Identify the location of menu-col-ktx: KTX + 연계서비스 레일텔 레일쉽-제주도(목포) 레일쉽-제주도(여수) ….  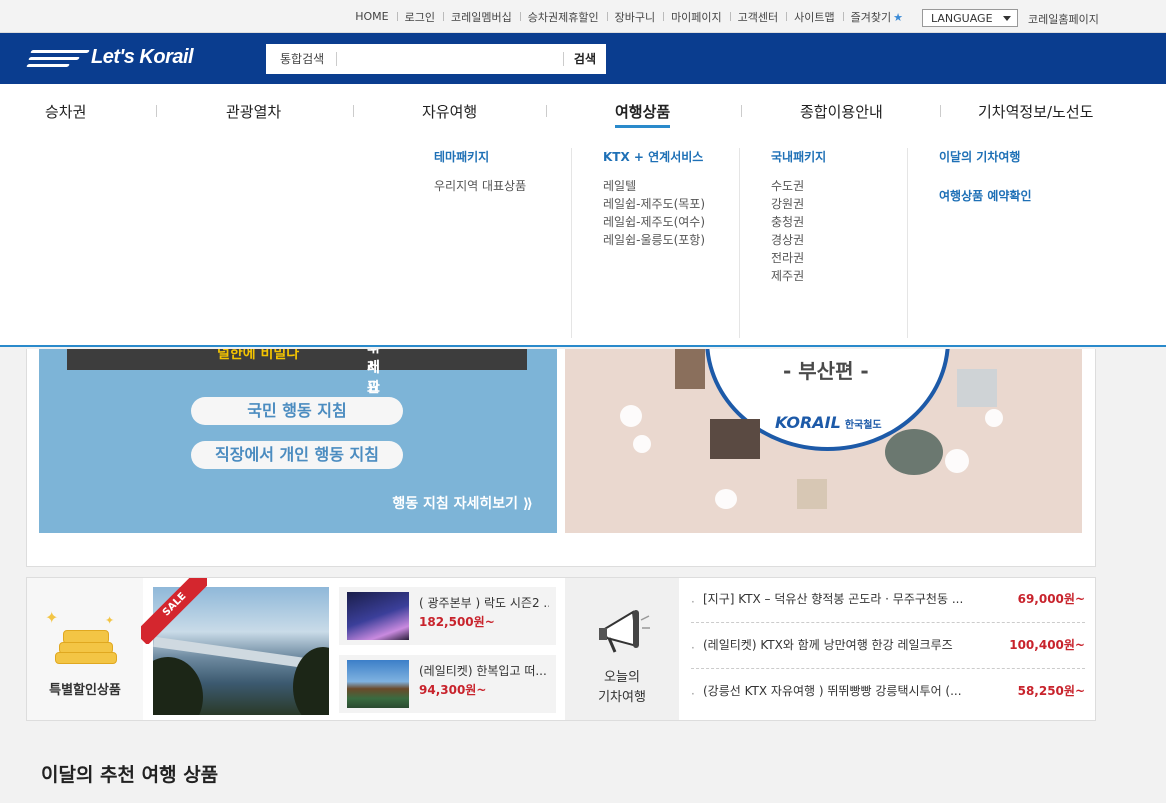
(655, 243).